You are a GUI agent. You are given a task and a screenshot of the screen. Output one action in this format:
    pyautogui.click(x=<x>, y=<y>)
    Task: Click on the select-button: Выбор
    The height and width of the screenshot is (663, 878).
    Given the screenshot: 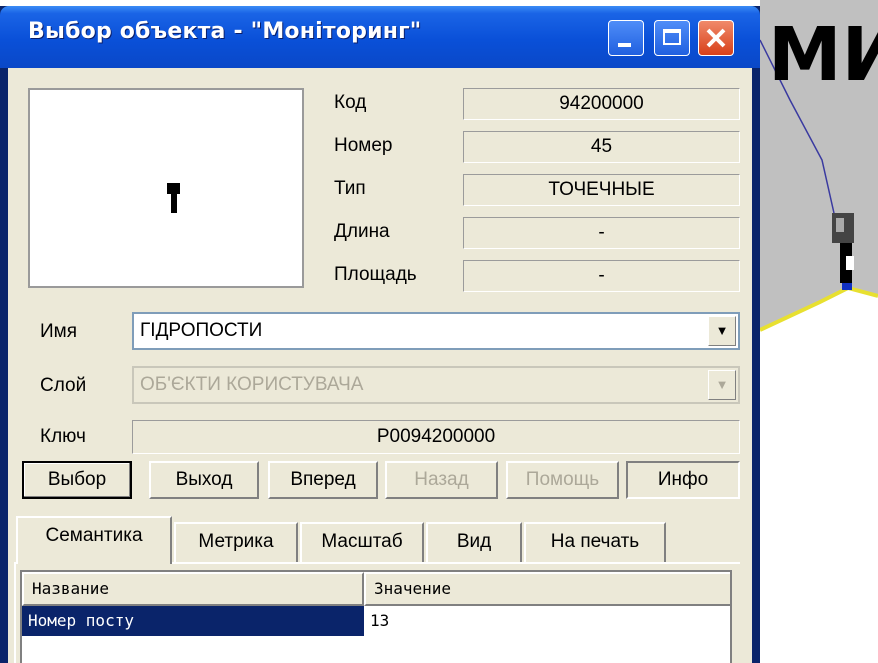 What is the action you would take?
    pyautogui.click(x=77, y=480)
    